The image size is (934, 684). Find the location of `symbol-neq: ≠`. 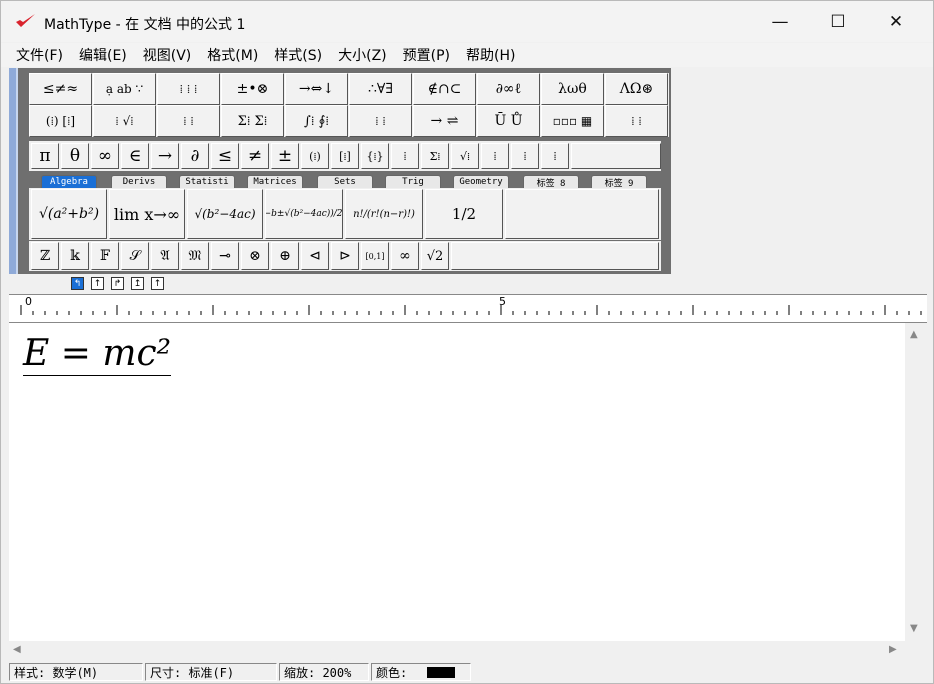

symbol-neq: ≠ is located at coordinates (255, 156).